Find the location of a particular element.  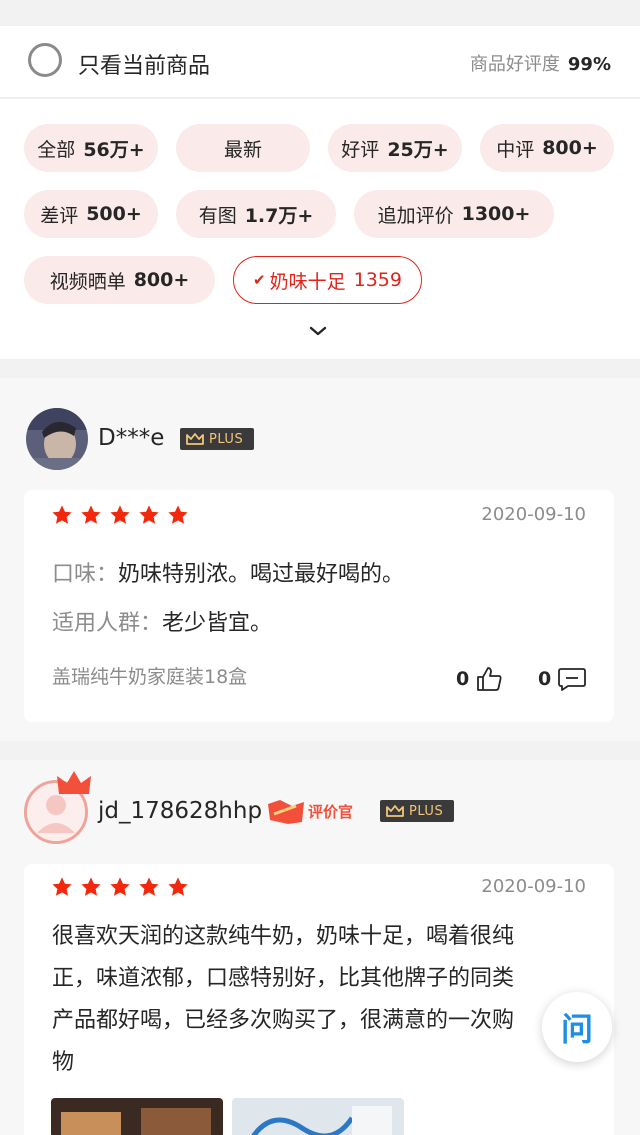

reviewer-badge-icon is located at coordinates (286, 812).